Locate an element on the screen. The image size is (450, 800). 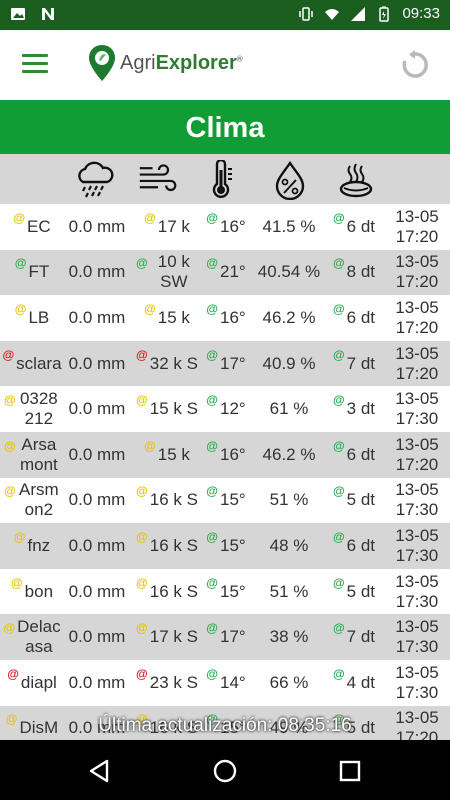
station-row: @ bon 0.0 mm @16 k S @15° 51 % @5 dt 13-05 17:30 is located at coordinates (225, 592).